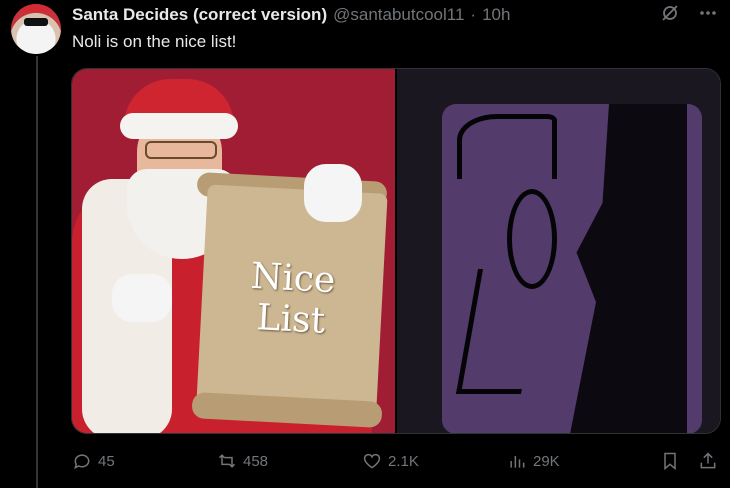 This screenshot has width=730, height=488. Describe the element at coordinates (181, 150) in the screenshot. I see `santa-glasses` at that location.